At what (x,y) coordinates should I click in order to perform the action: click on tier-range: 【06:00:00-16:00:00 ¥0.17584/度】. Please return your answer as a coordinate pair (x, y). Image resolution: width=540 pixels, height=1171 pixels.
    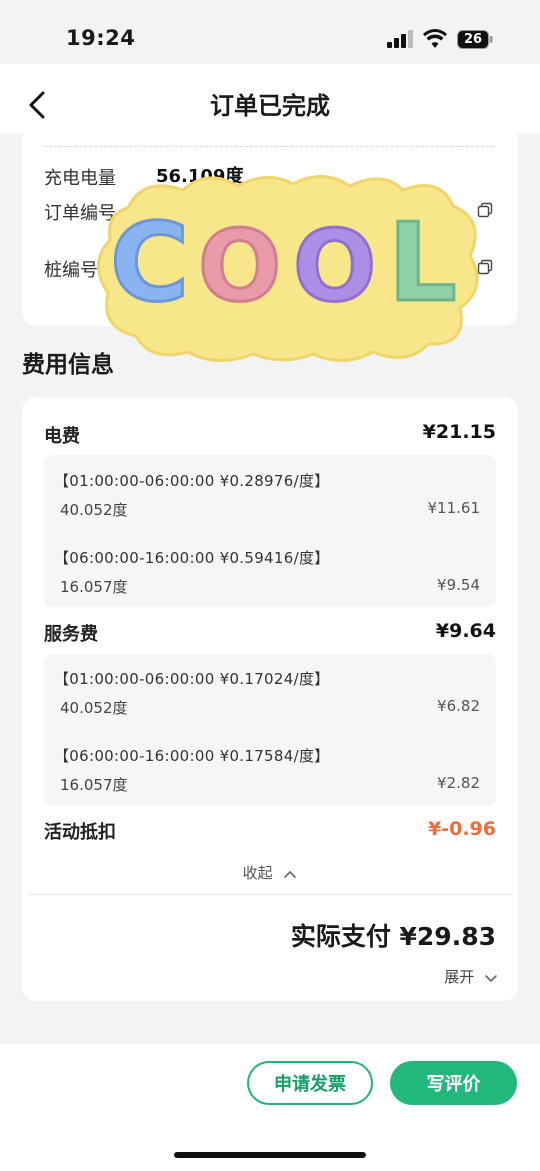
    Looking at the image, I should click on (192, 756).